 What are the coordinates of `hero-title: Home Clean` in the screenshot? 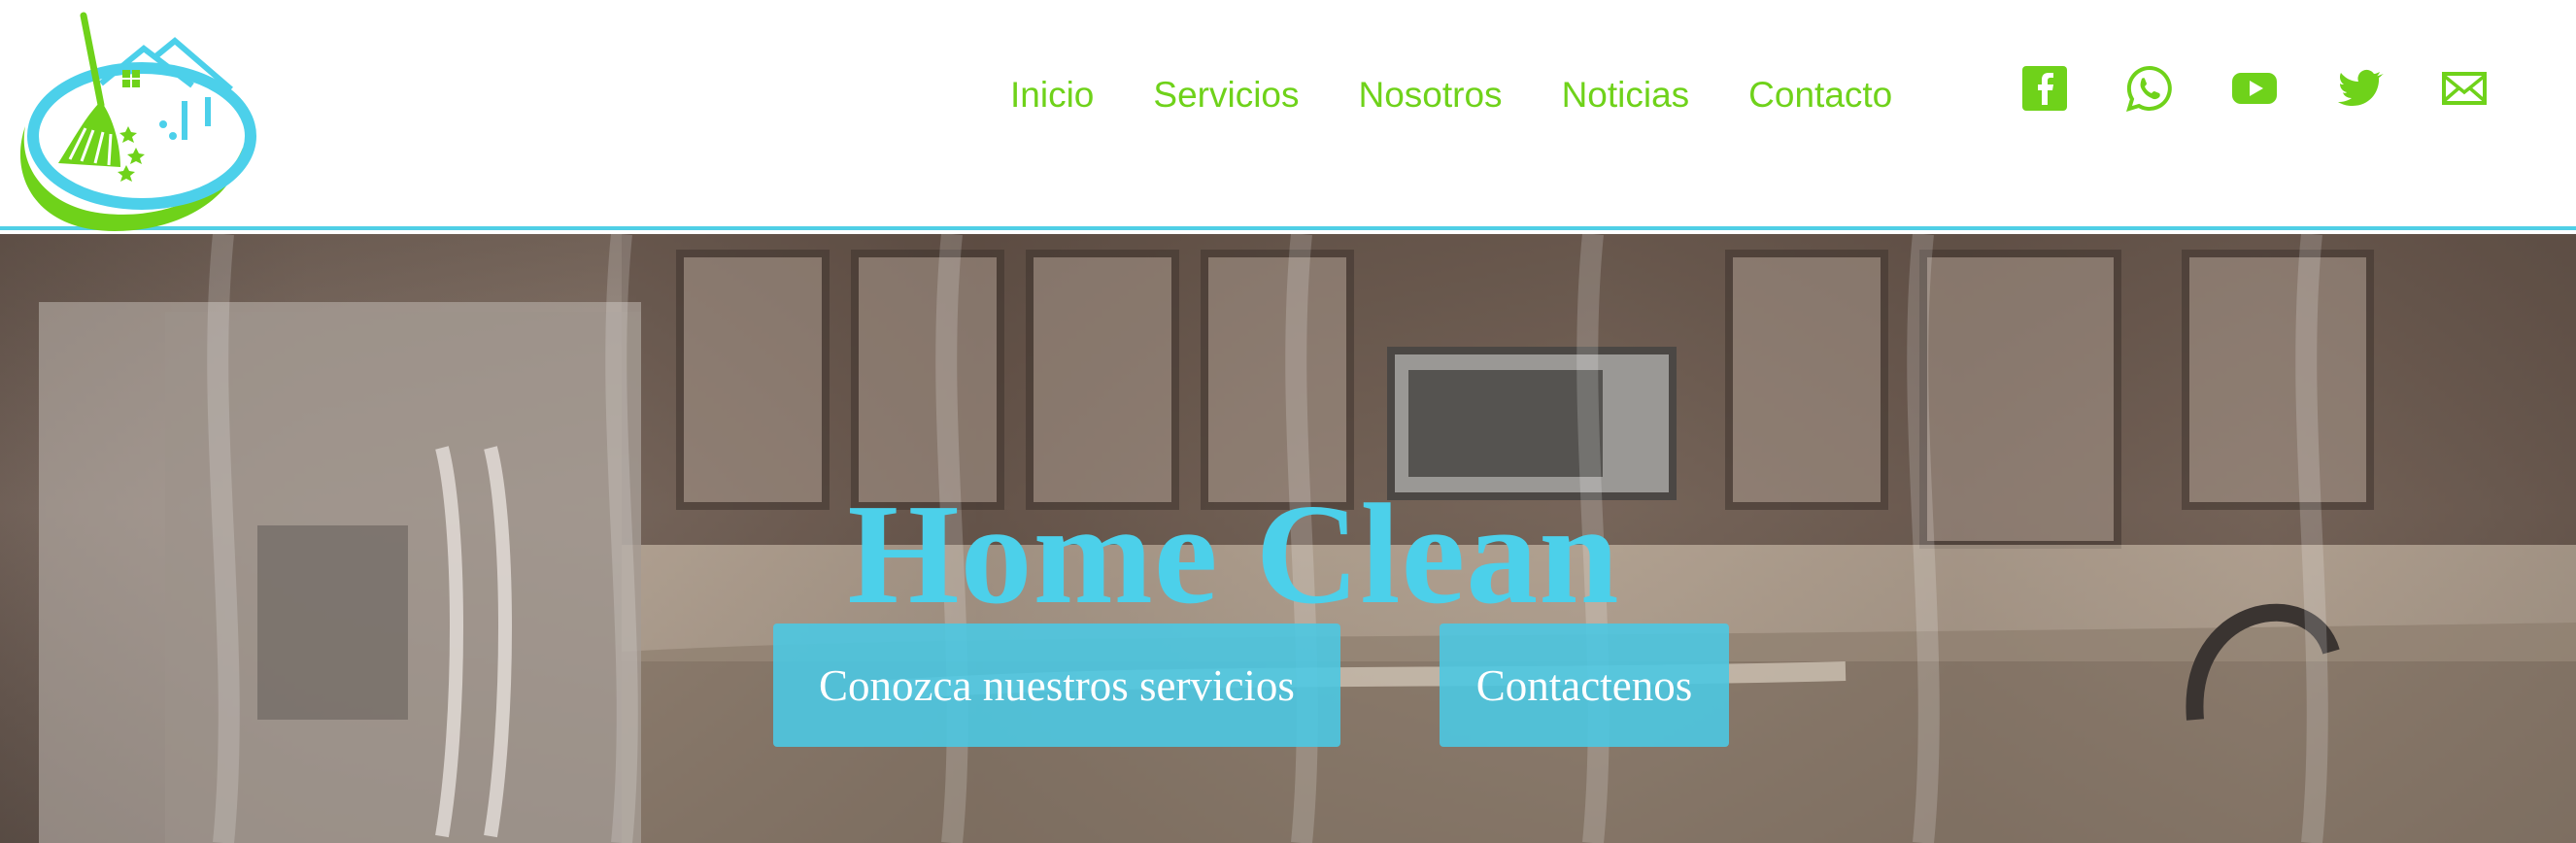 It's located at (1233, 554).